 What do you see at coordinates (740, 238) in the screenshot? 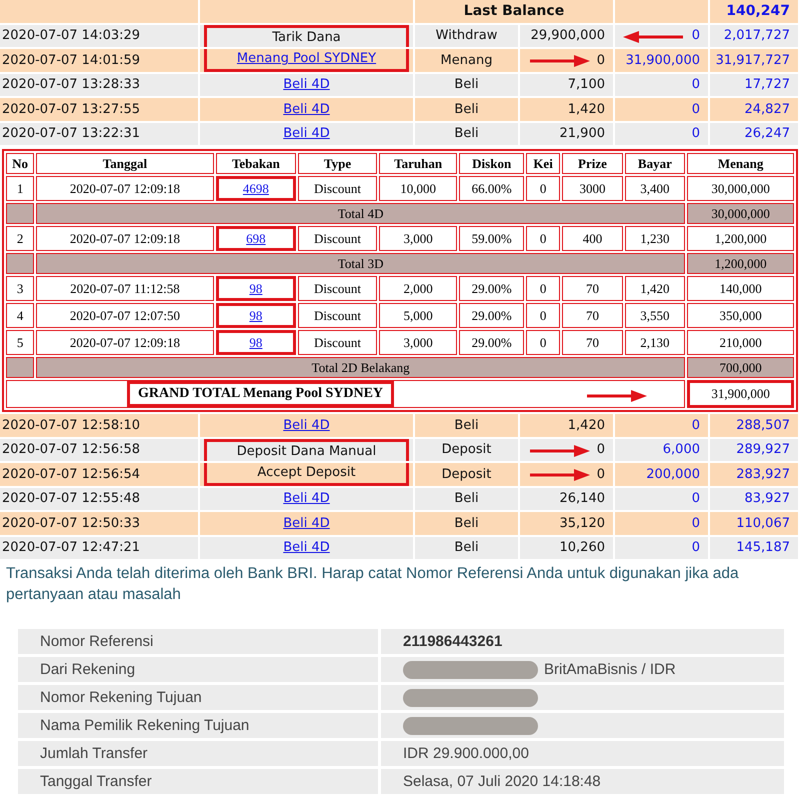
I see `table-cell: 1,200,000` at bounding box center [740, 238].